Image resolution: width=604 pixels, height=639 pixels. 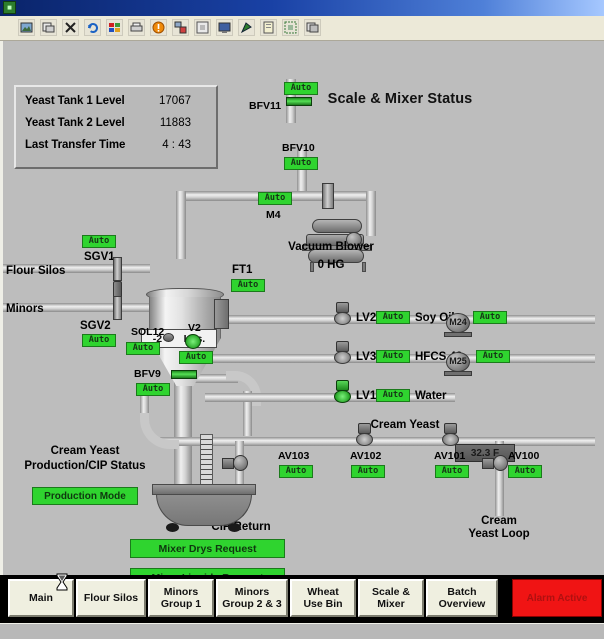 I want to click on note-icon, so click(x=268, y=27).